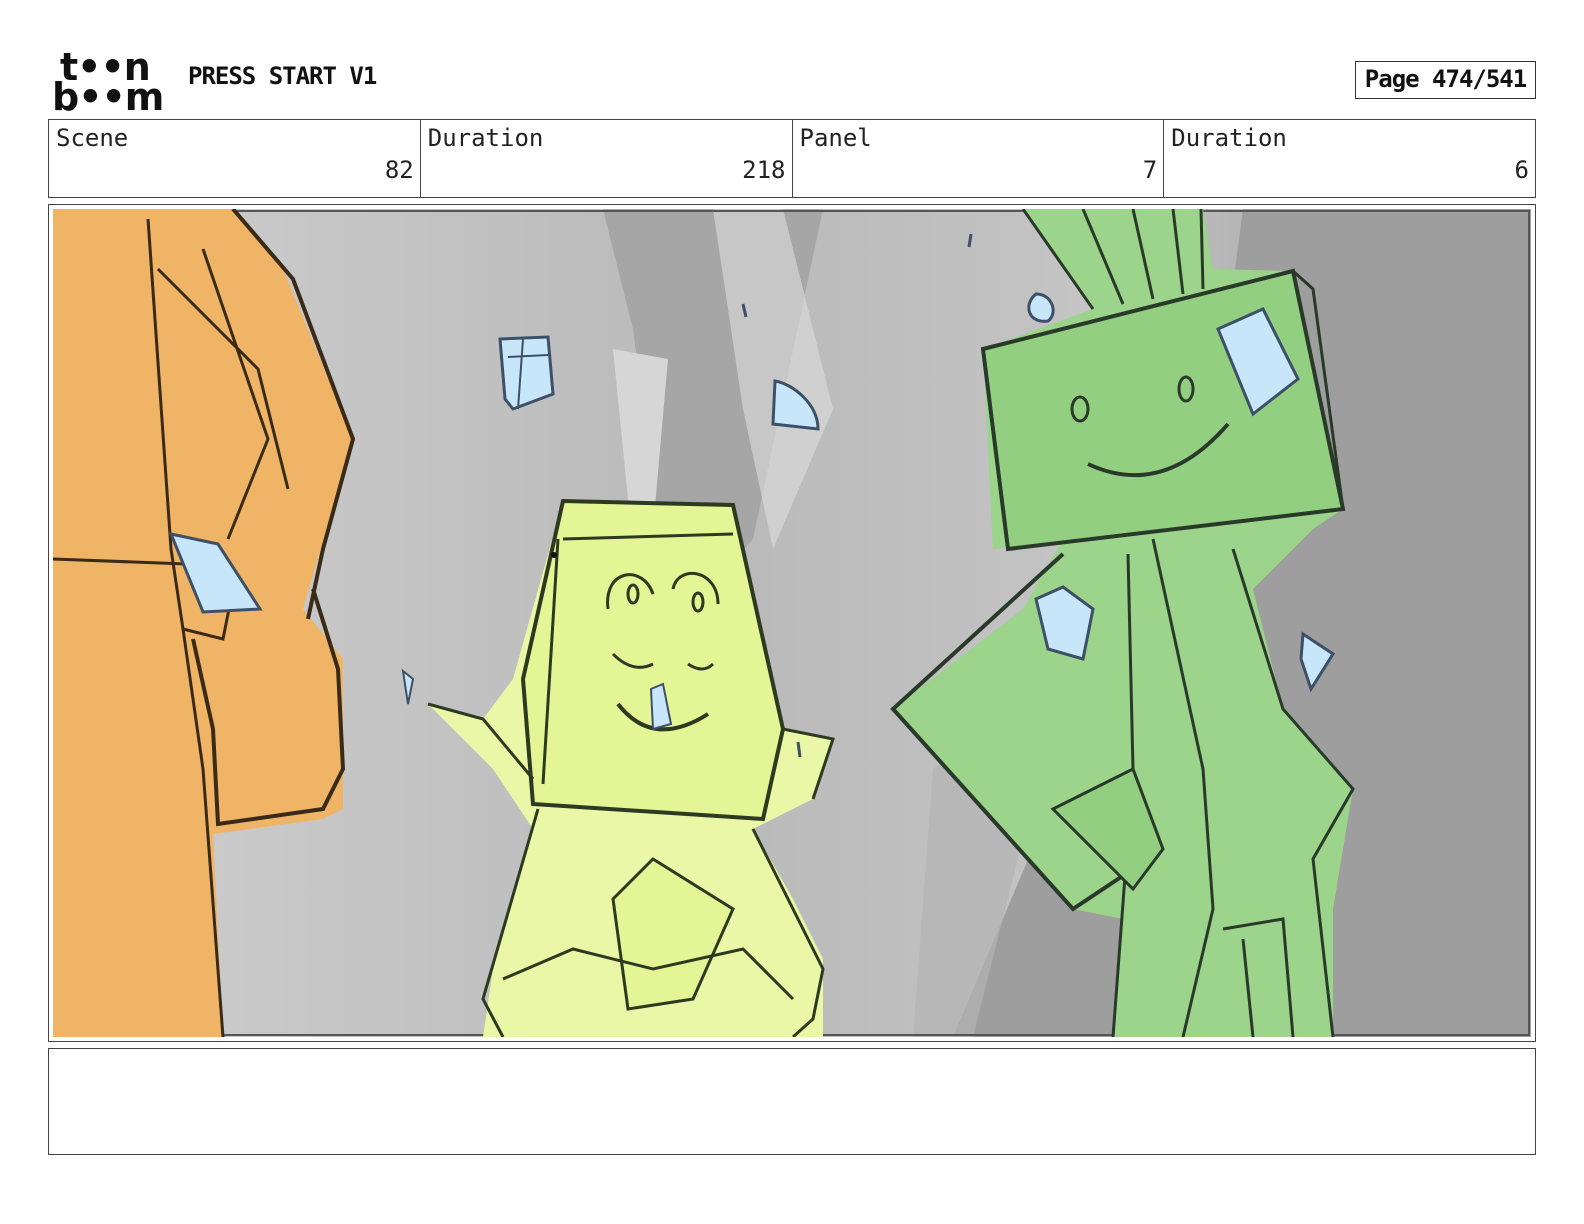  What do you see at coordinates (1229, 138) in the screenshot?
I see `panel-duration-label: Duration` at bounding box center [1229, 138].